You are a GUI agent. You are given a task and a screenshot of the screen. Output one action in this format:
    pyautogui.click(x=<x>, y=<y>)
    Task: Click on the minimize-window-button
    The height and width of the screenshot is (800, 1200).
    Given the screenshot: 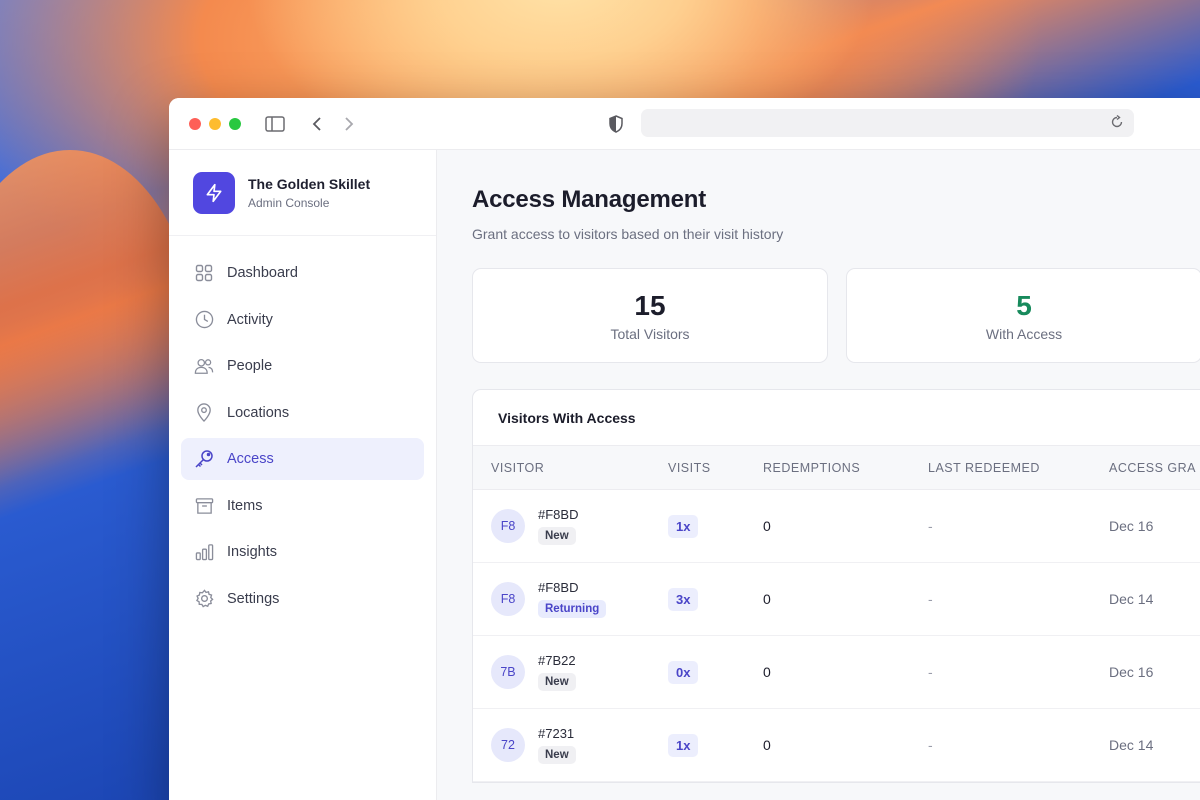 What is the action you would take?
    pyautogui.click(x=215, y=123)
    